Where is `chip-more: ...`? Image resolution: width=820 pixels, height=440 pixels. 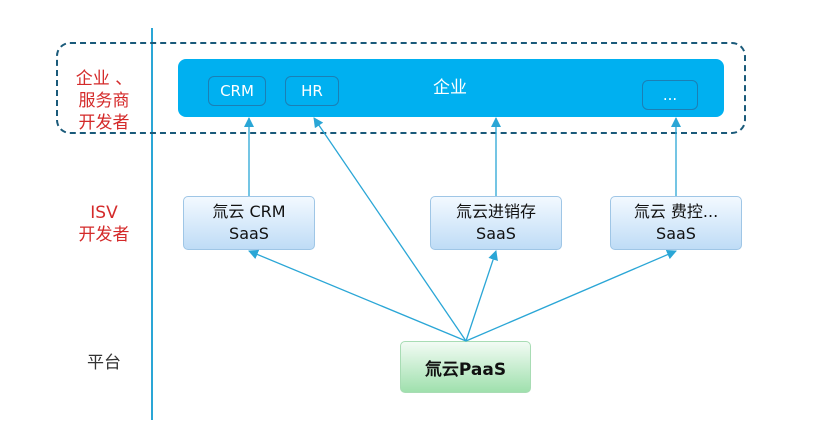 chip-more: ... is located at coordinates (670, 95).